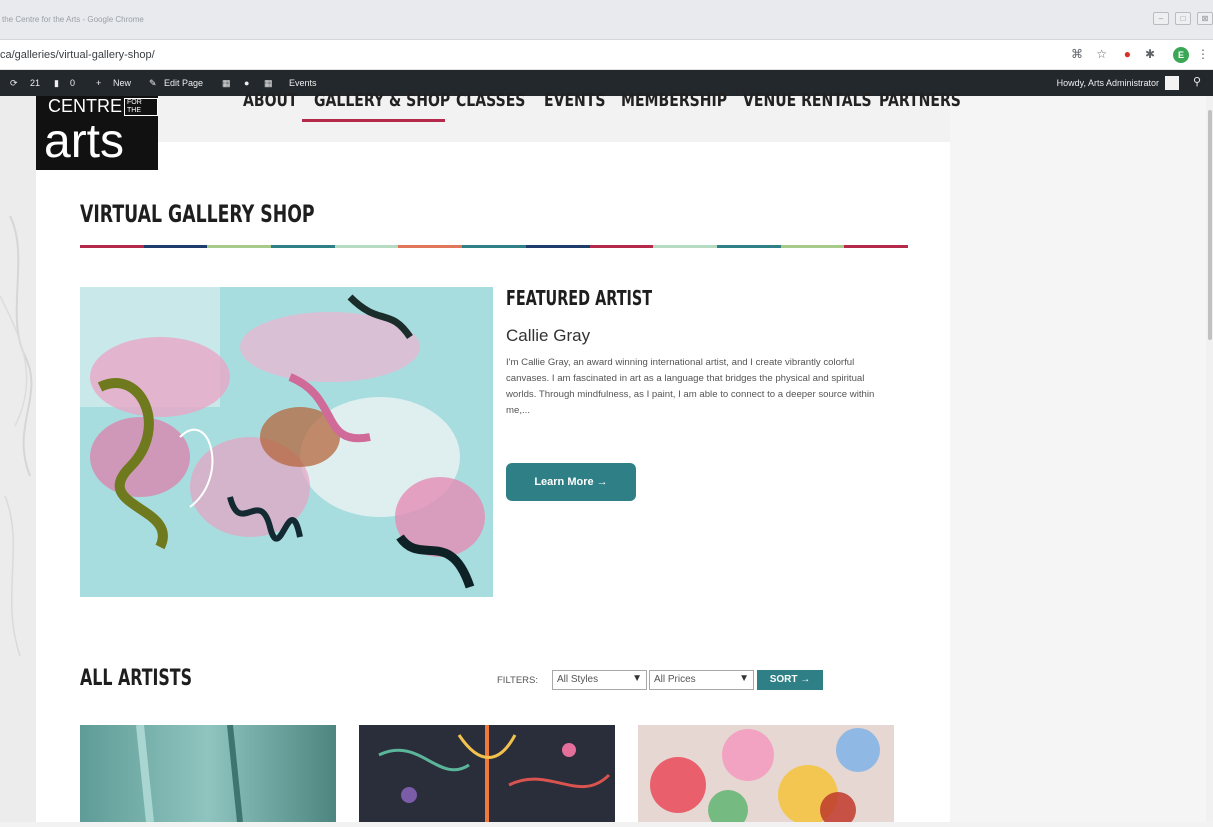  What do you see at coordinates (382, 100) in the screenshot?
I see `nav-item-gallery-shop: GALLERY & SHOP` at bounding box center [382, 100].